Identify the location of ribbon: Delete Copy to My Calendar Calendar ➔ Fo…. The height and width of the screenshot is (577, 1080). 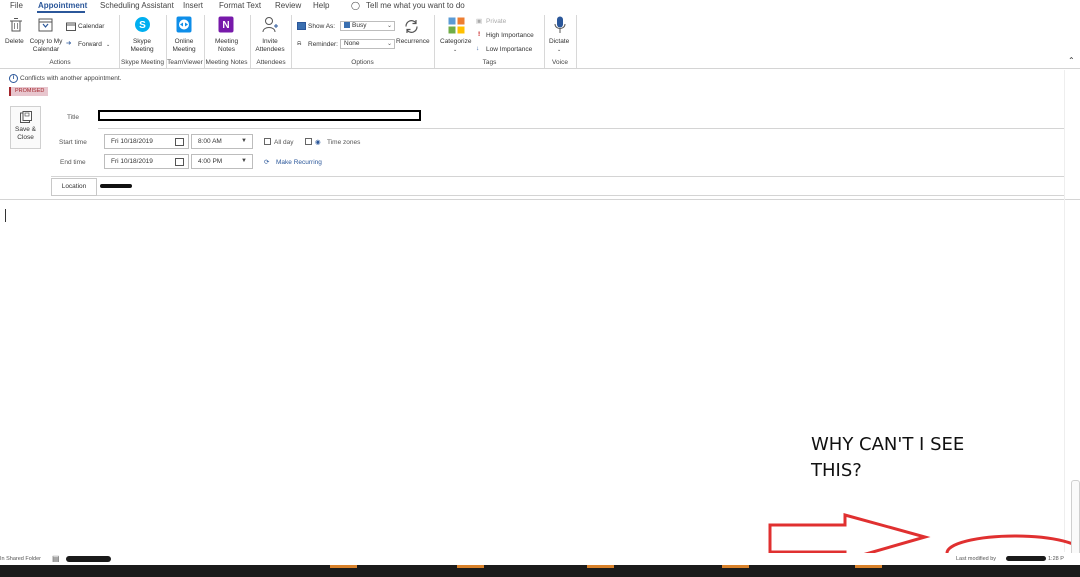
(540, 41).